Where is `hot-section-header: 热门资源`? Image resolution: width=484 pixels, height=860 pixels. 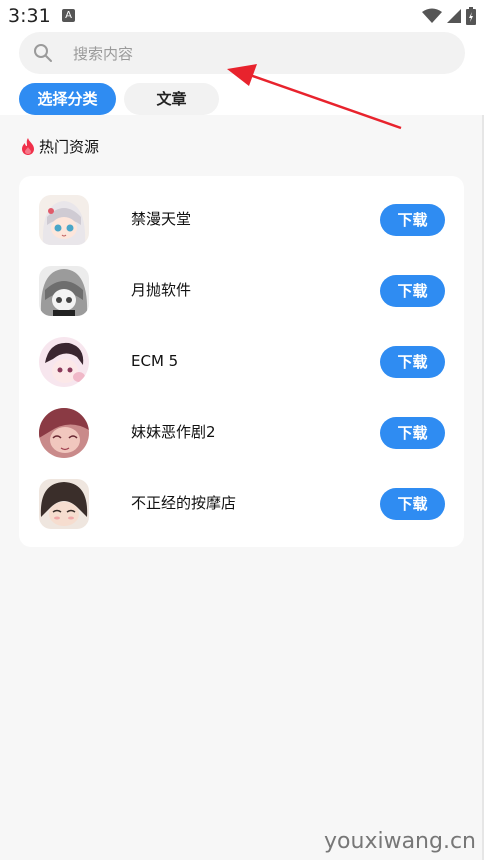
hot-section-header: 热门资源 is located at coordinates (60, 146).